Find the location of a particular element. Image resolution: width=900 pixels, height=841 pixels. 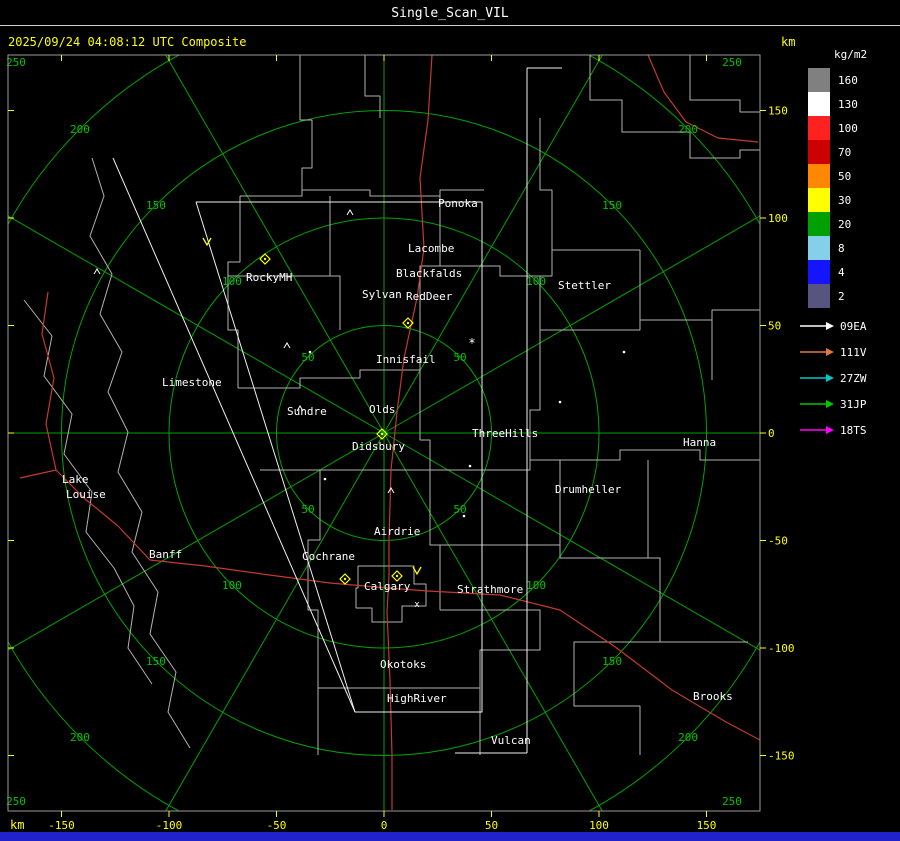

colorbar-value: 20 is located at coordinates (844, 224).